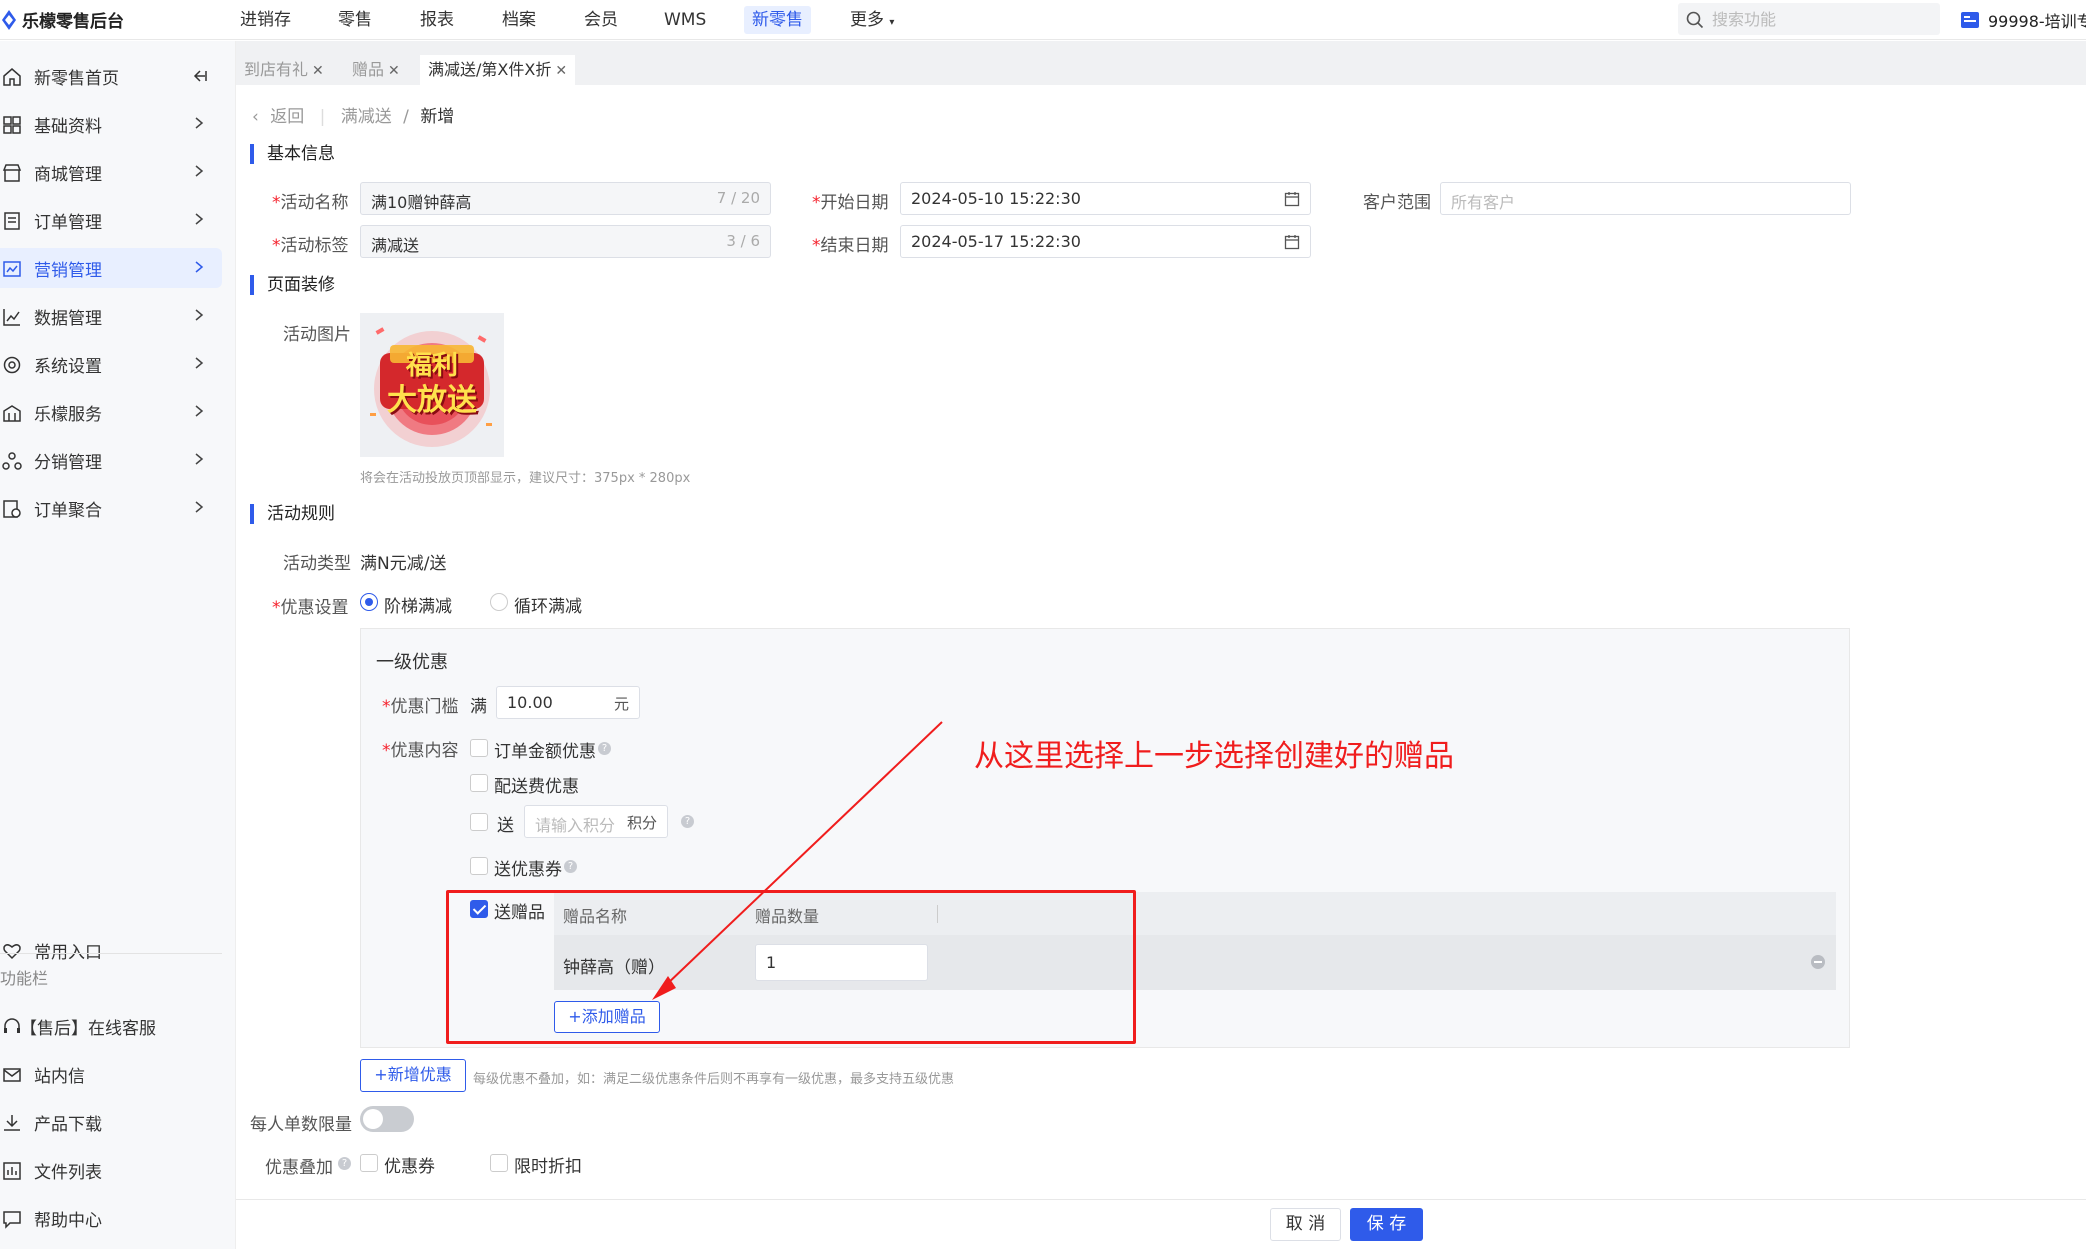 This screenshot has width=2086, height=1249. I want to click on headset-icon, so click(12, 1025).